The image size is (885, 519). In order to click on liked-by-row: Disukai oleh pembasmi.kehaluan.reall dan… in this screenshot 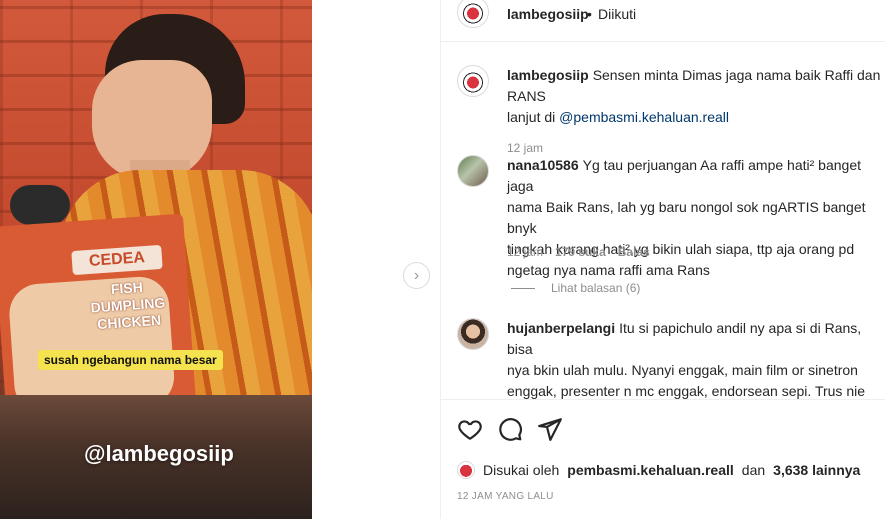, I will do `click(658, 470)`.